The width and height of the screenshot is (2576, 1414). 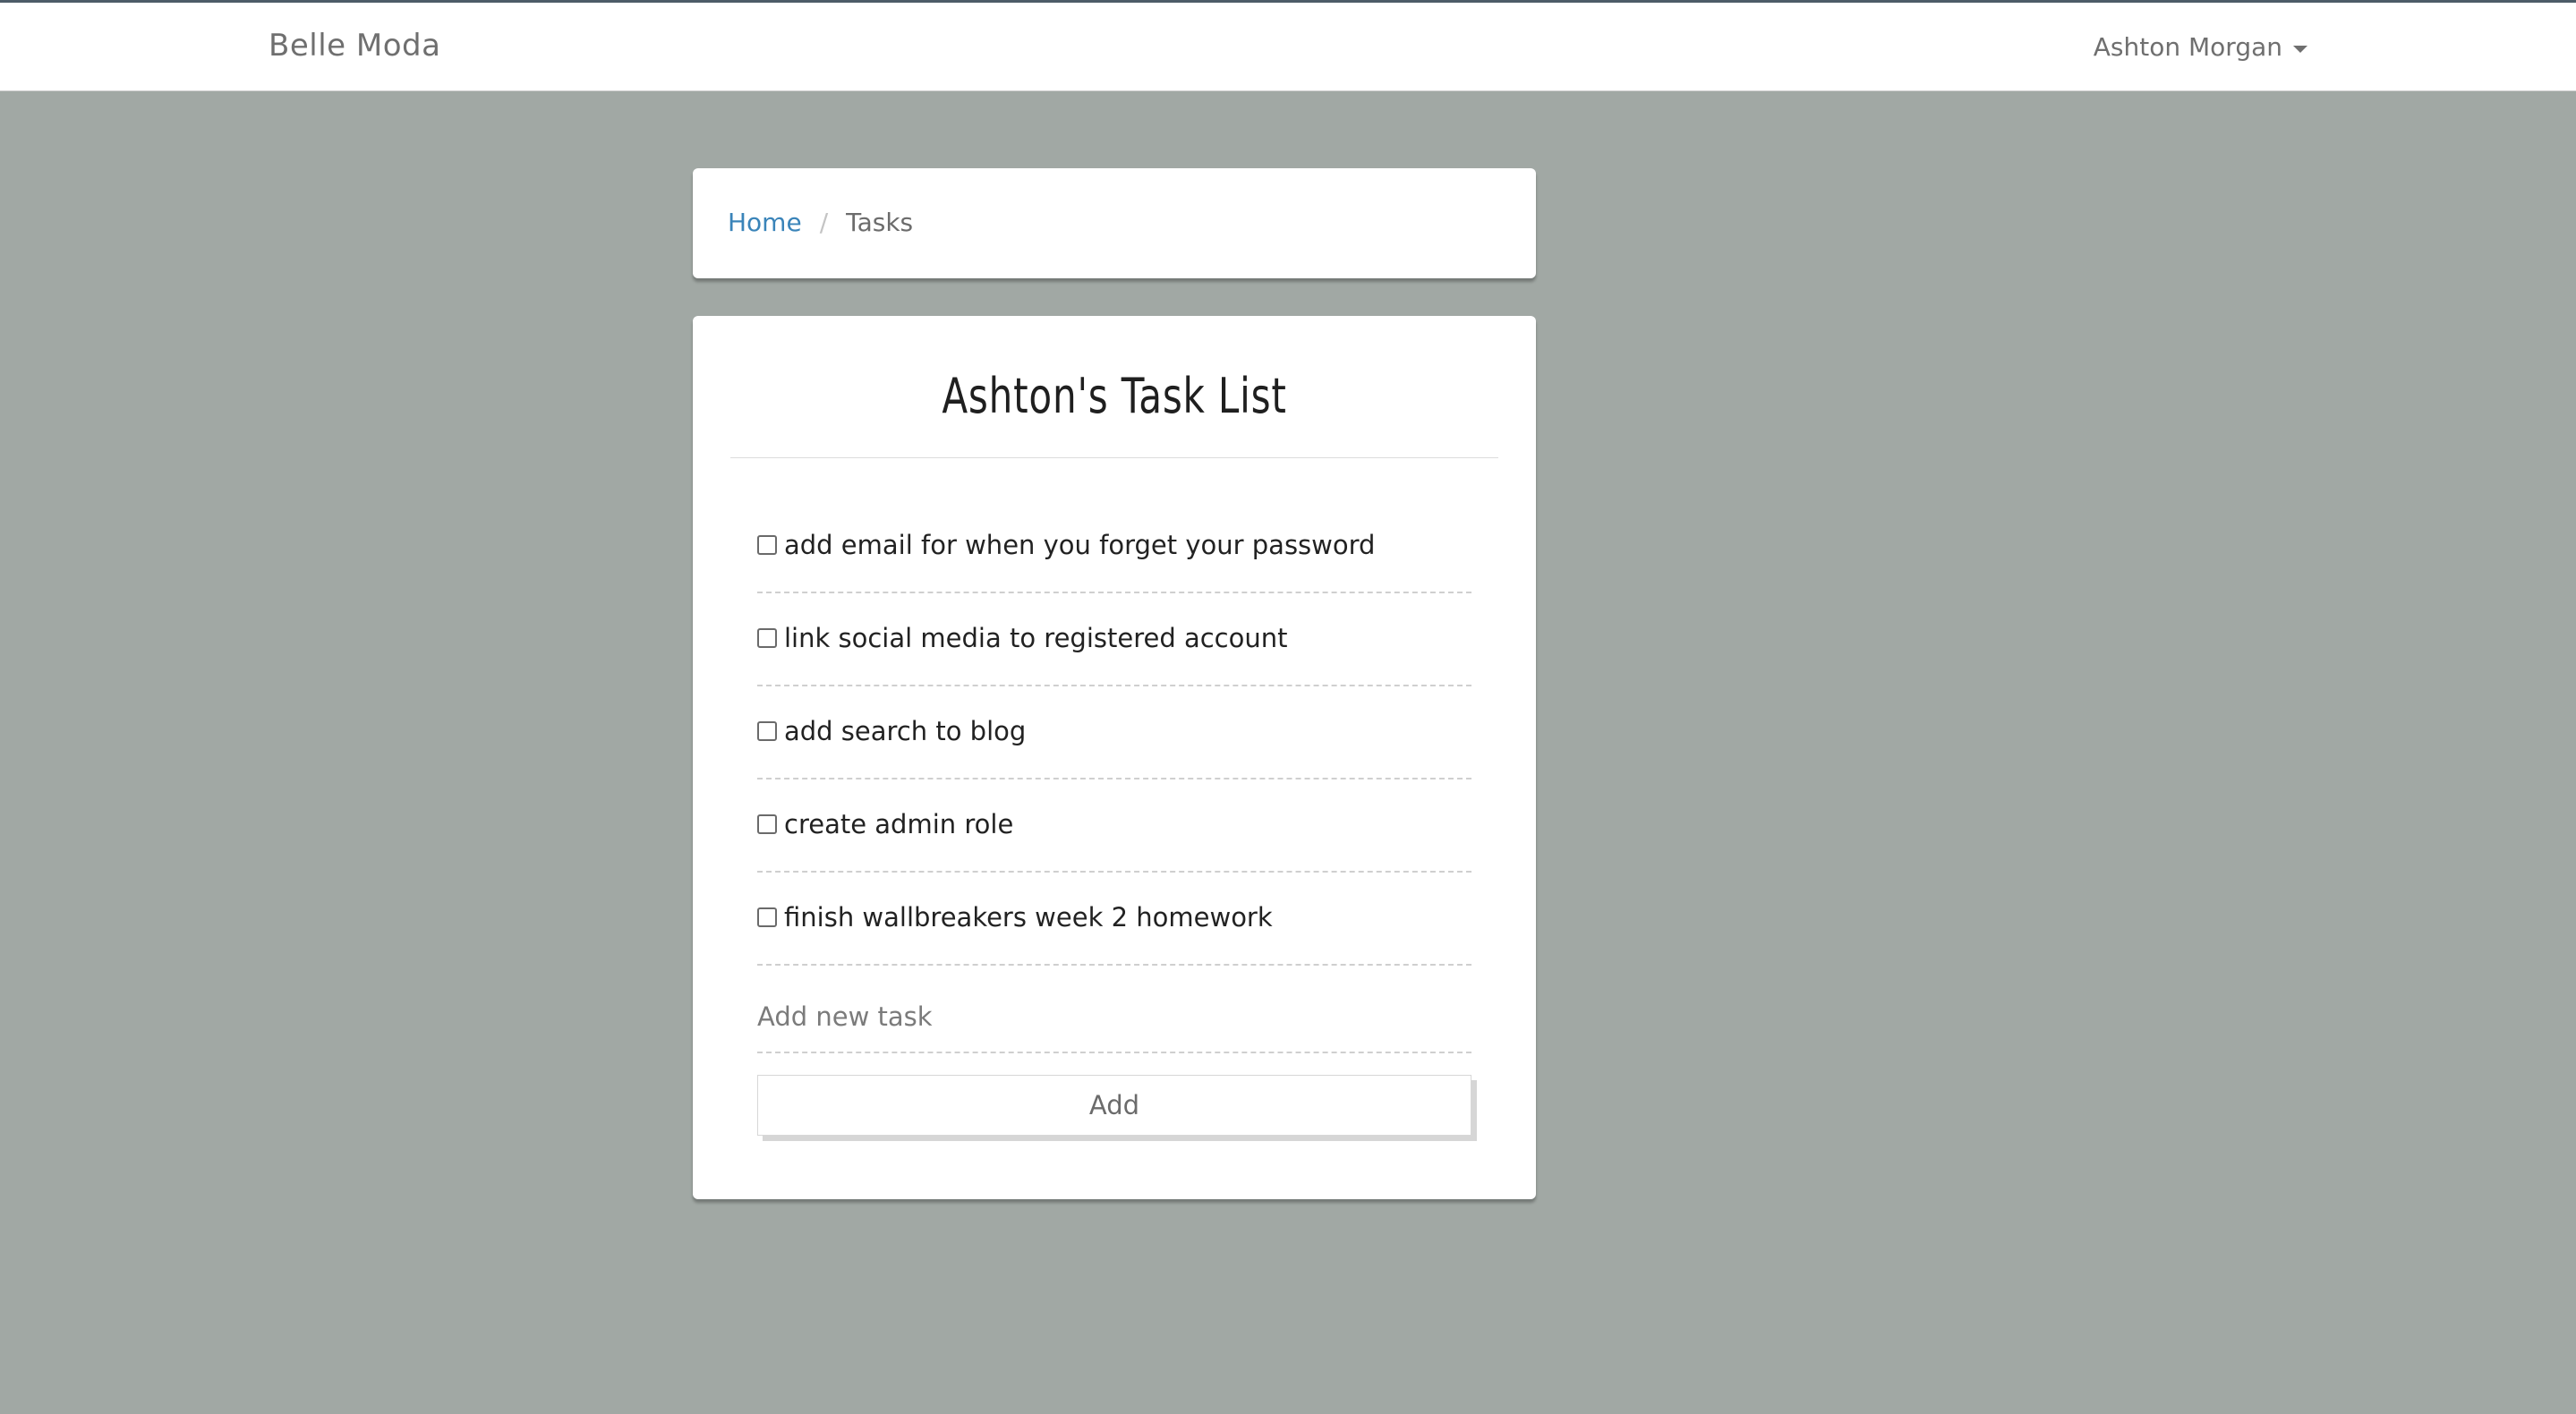 What do you see at coordinates (880, 222) in the screenshot?
I see `breadcrumb-current: Tasks` at bounding box center [880, 222].